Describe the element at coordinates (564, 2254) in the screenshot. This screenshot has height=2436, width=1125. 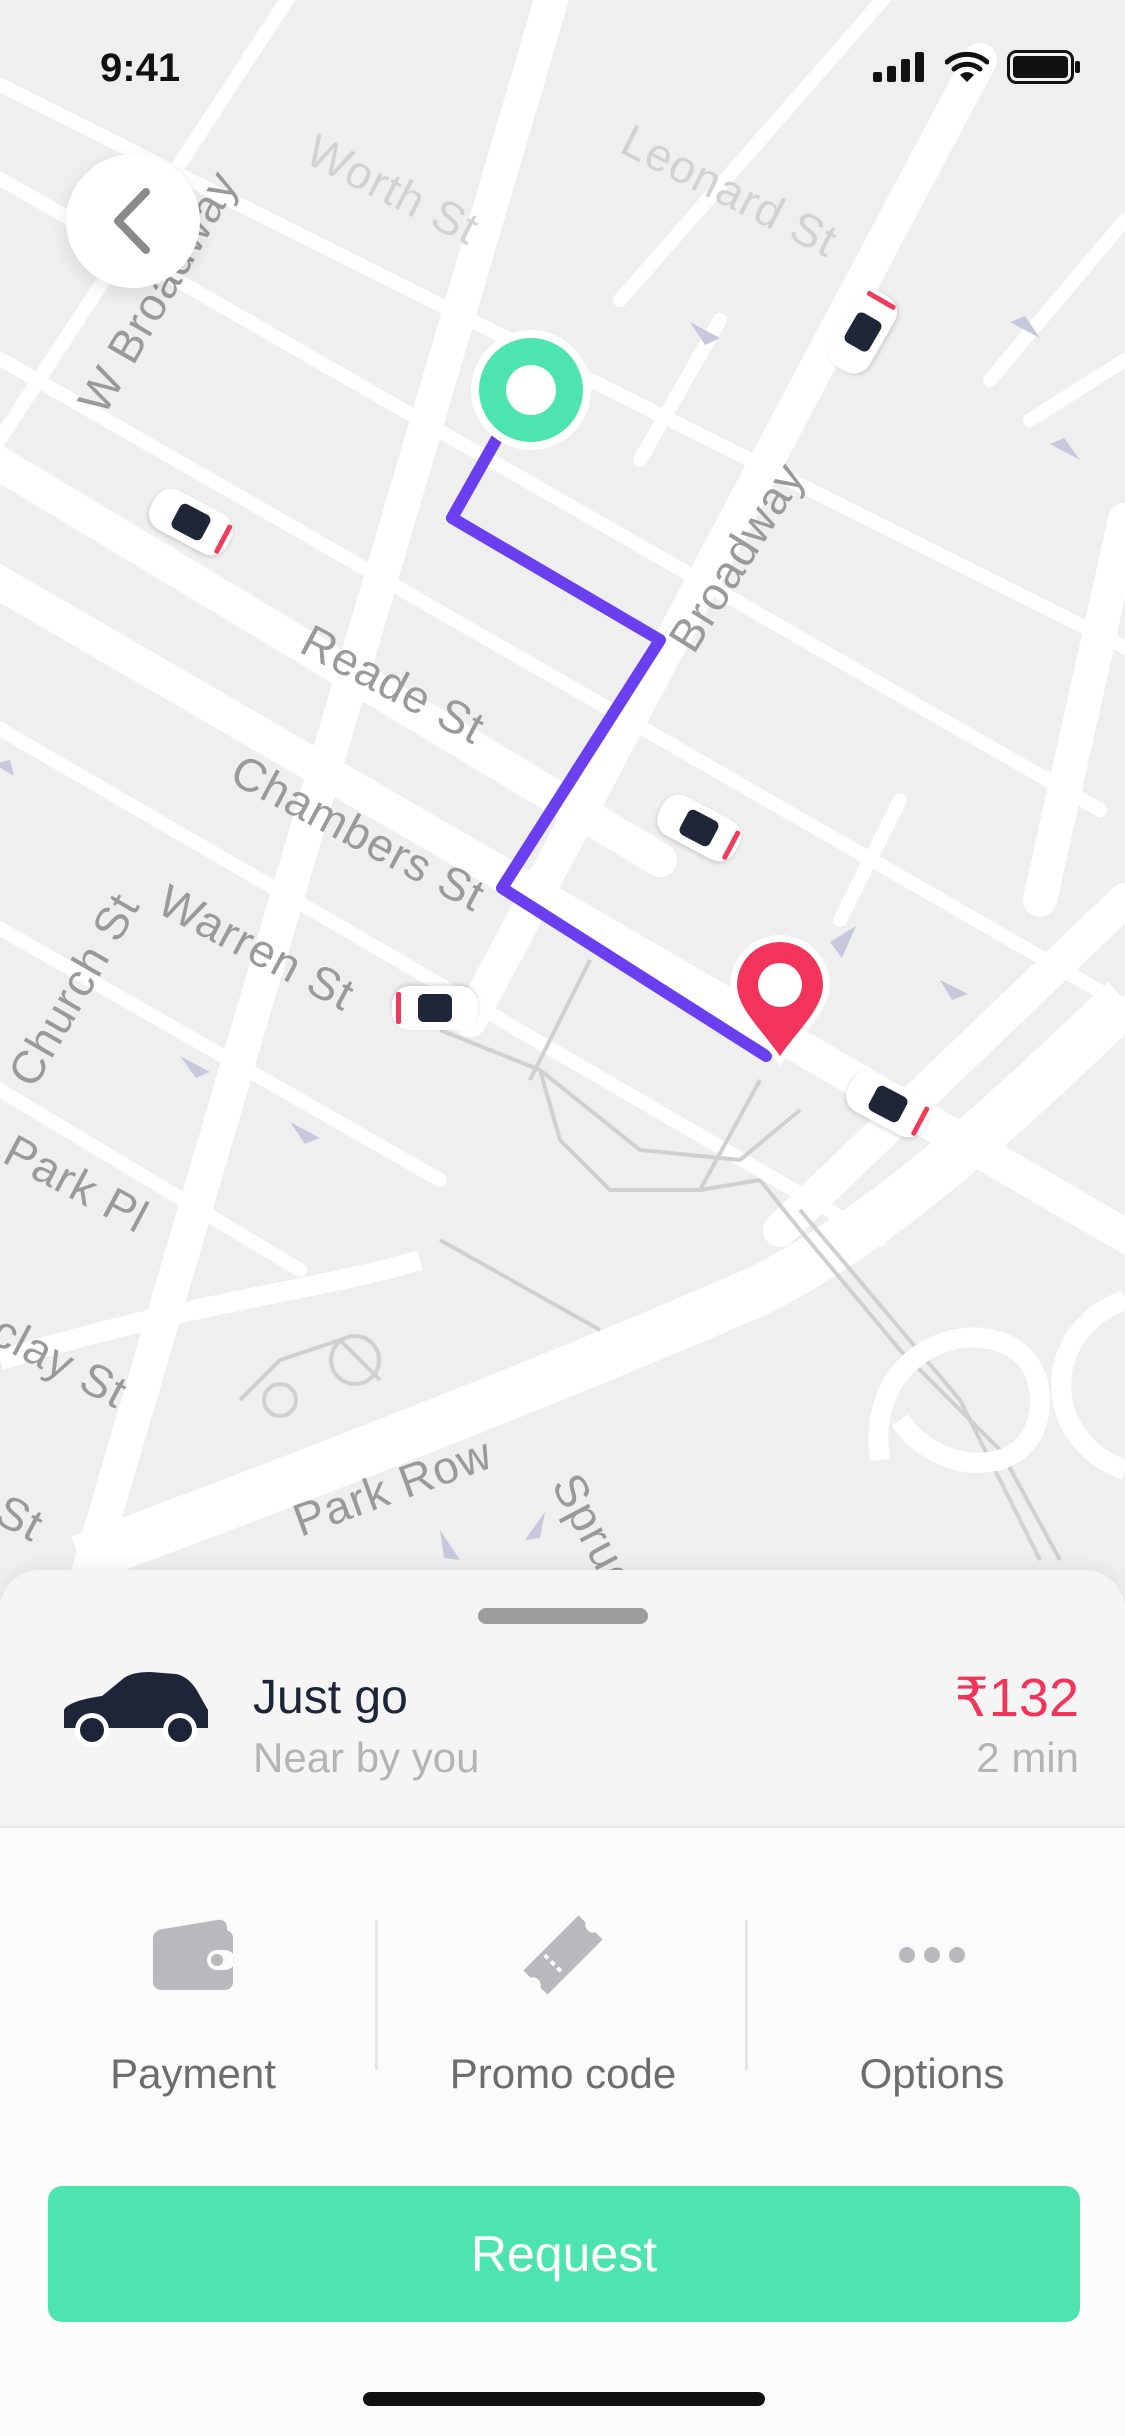
I see `request-button: Request` at that location.